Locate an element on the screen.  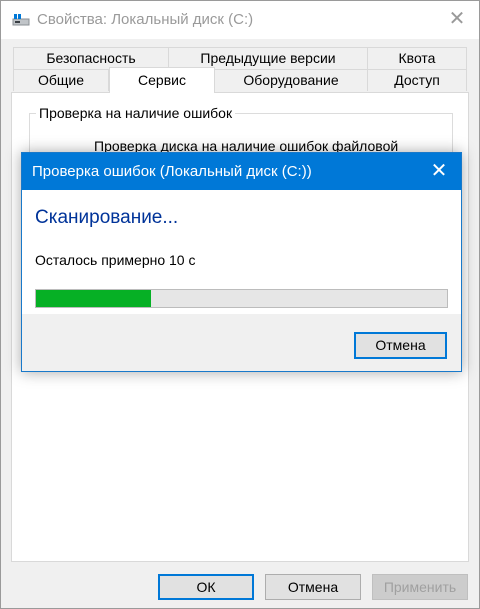
dialog-titlebar: Проверка ошибок (Локальный диск (C:)) ✕ is located at coordinates (241, 171).